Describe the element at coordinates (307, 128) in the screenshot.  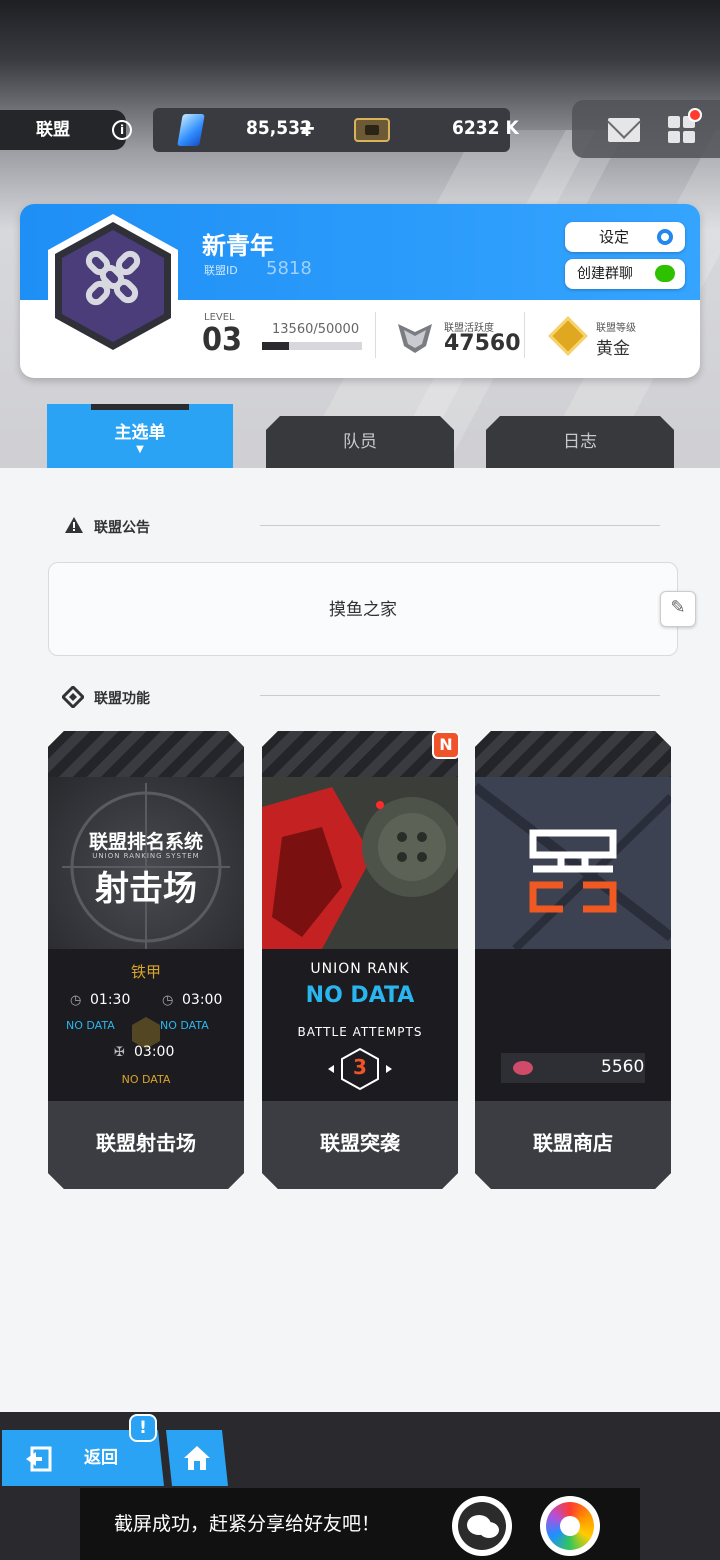
I see `add-crystal-button: +` at that location.